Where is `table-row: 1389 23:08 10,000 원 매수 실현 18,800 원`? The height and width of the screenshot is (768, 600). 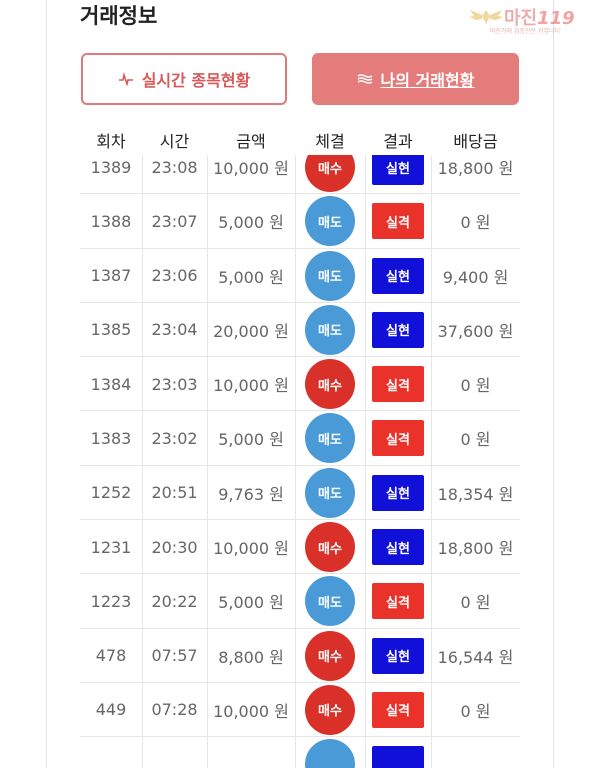
table-row: 1389 23:08 10,000 원 매수 실현 18,800 원 is located at coordinates (300, 175).